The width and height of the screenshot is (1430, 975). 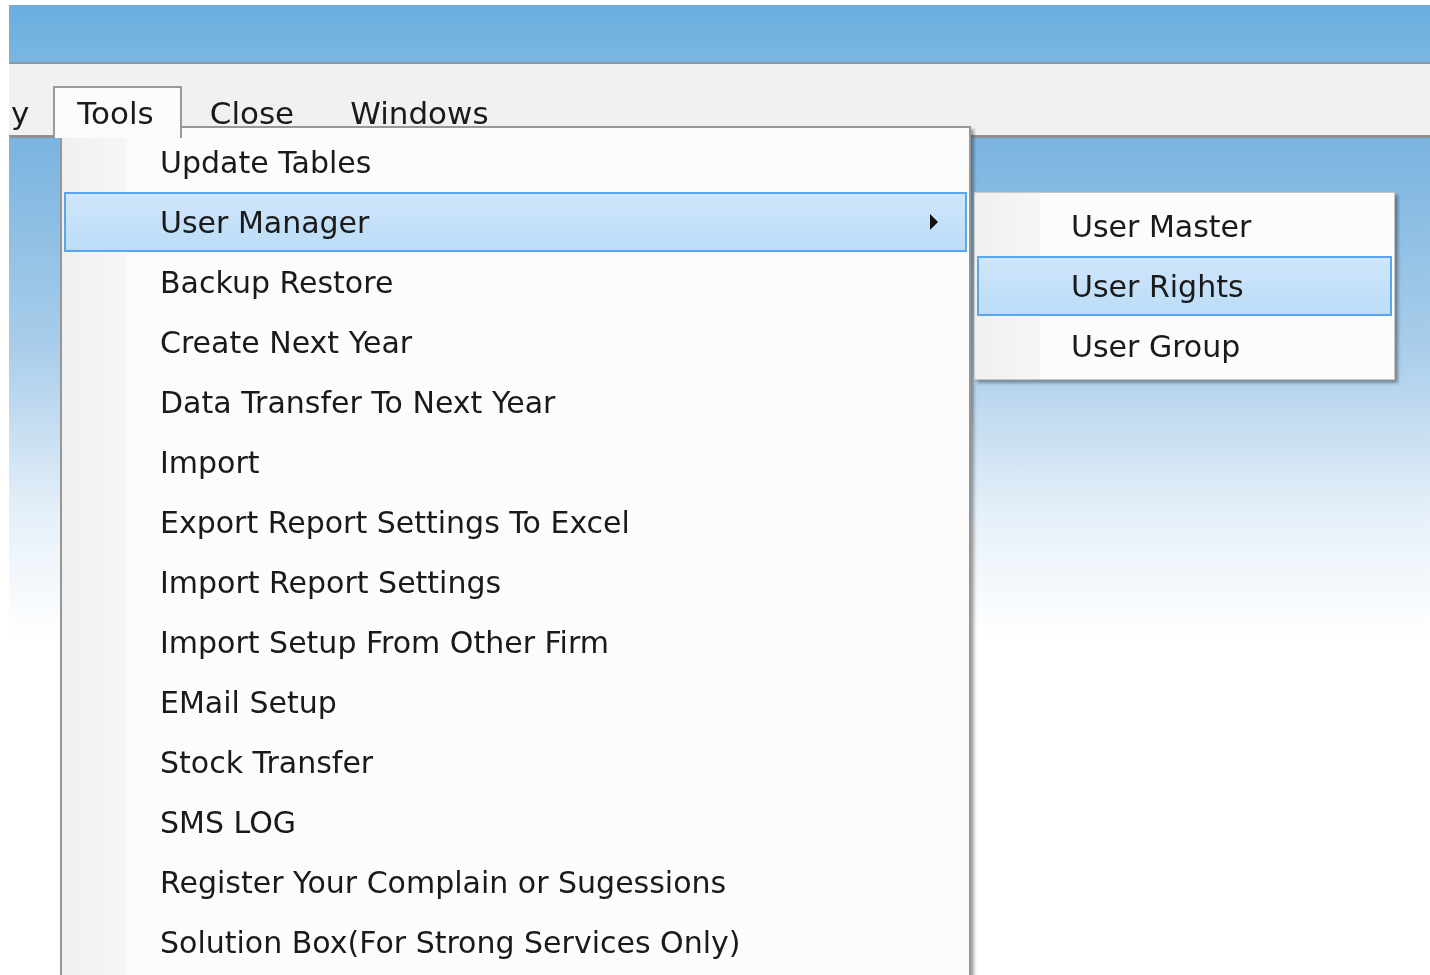 What do you see at coordinates (515, 582) in the screenshot?
I see `menu-item: Import Report Settings` at bounding box center [515, 582].